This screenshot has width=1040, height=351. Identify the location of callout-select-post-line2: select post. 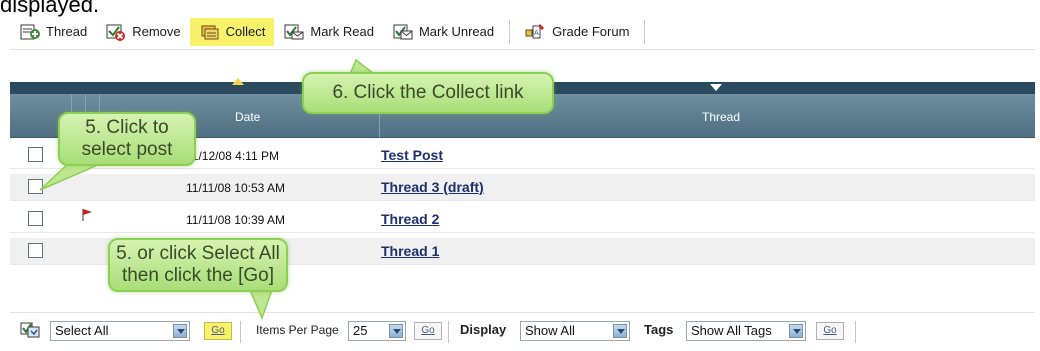
(127, 149).